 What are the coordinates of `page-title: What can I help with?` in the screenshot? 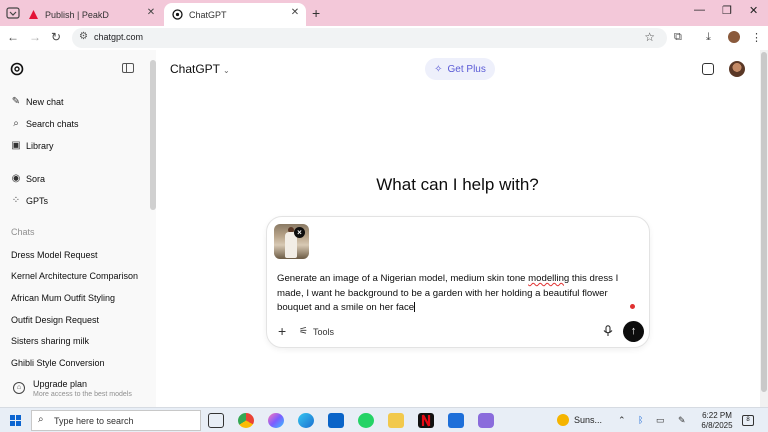 It's located at (457, 184).